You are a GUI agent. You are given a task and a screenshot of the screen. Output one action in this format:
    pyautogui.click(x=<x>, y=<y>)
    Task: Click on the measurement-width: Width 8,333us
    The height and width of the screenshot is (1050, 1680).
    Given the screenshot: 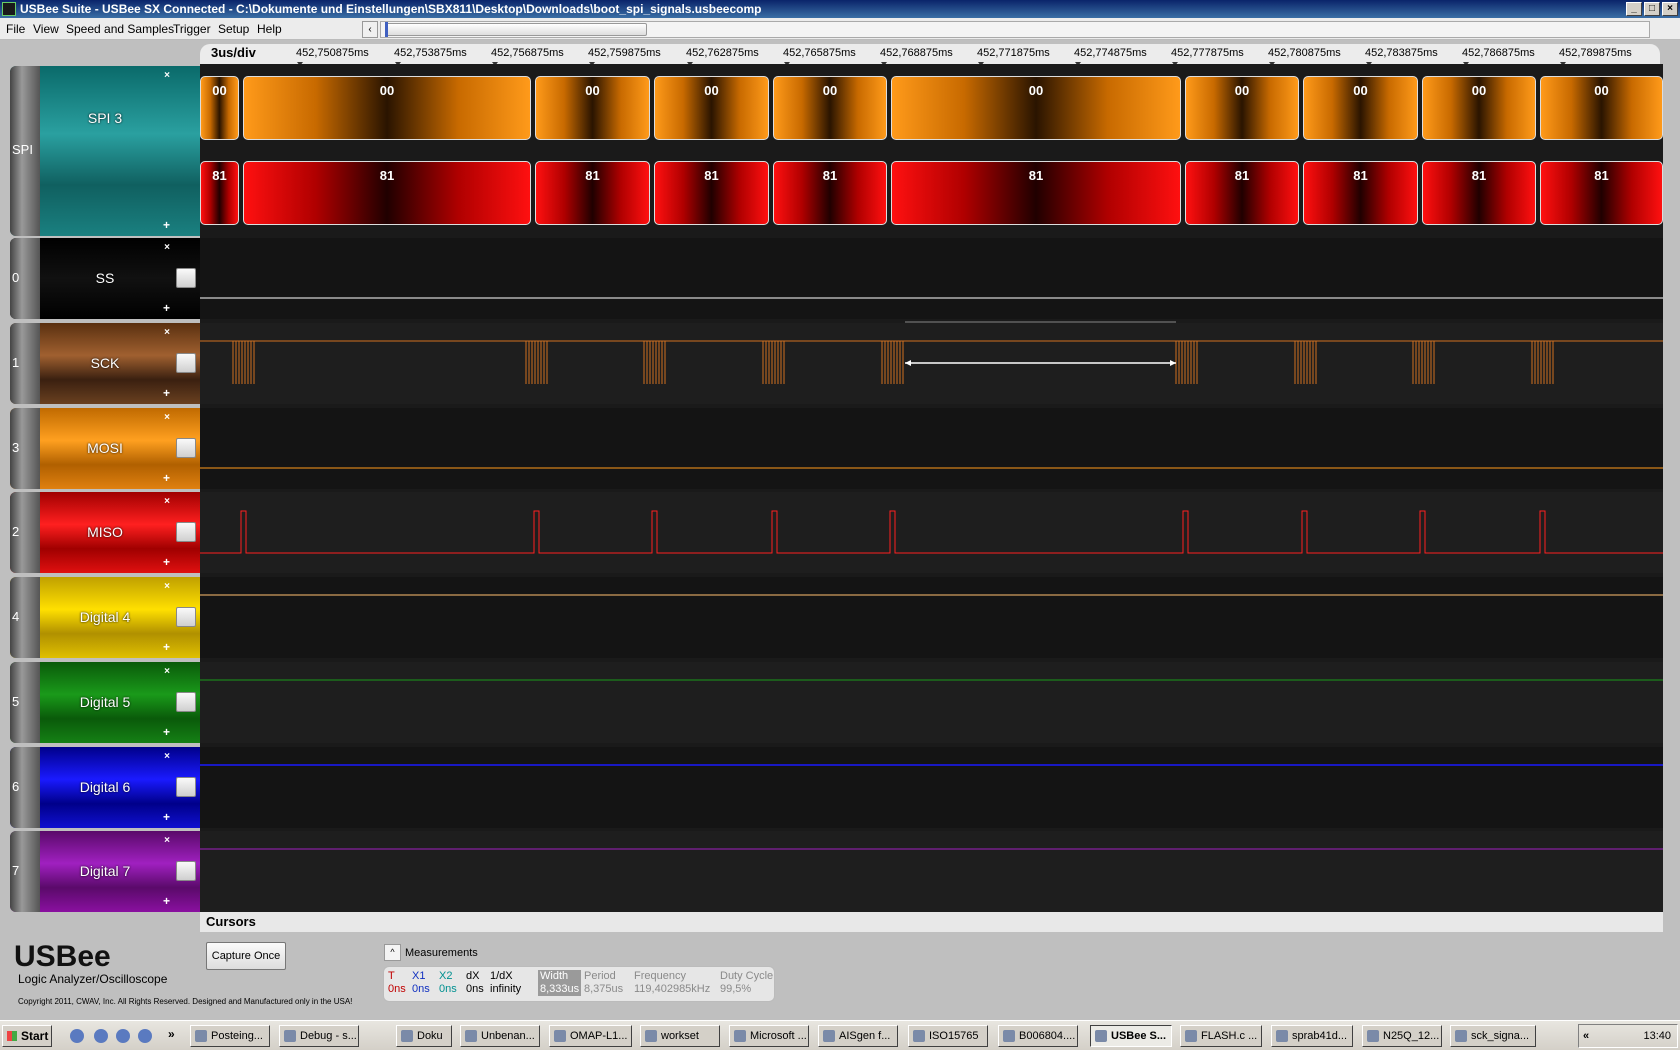 What is the action you would take?
    pyautogui.click(x=560, y=983)
    